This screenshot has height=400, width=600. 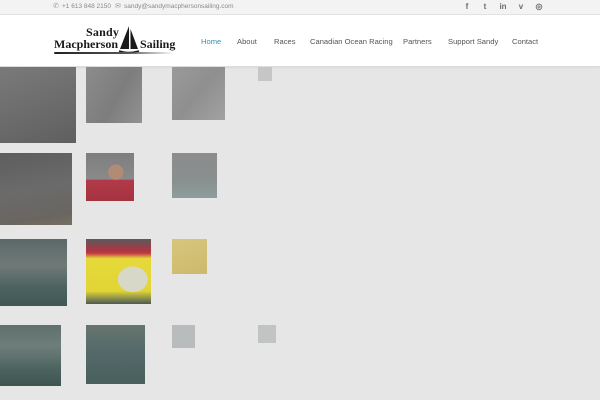 What do you see at coordinates (56, 6) in the screenshot?
I see `phone-icon: ✆` at bounding box center [56, 6].